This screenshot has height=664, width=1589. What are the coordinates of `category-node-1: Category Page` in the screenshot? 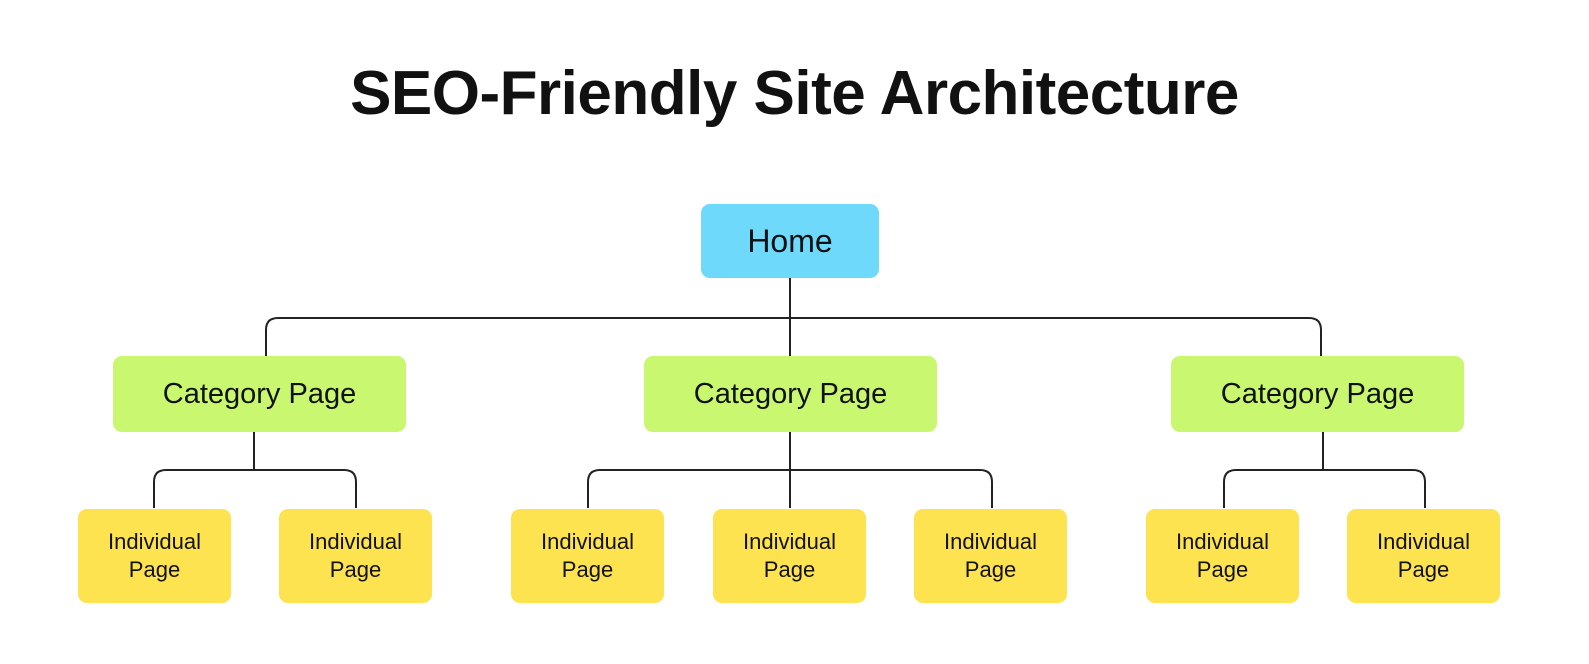 It's located at (259, 394).